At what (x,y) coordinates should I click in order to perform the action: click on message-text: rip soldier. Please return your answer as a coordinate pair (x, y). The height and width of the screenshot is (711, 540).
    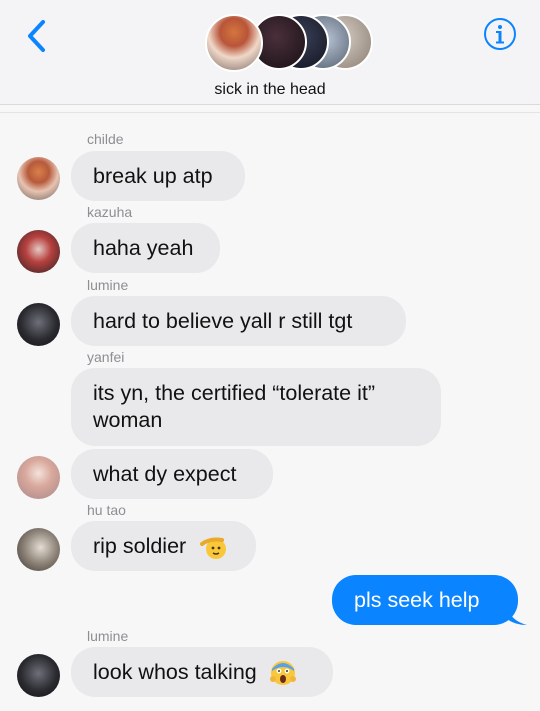
    Looking at the image, I should click on (140, 546).